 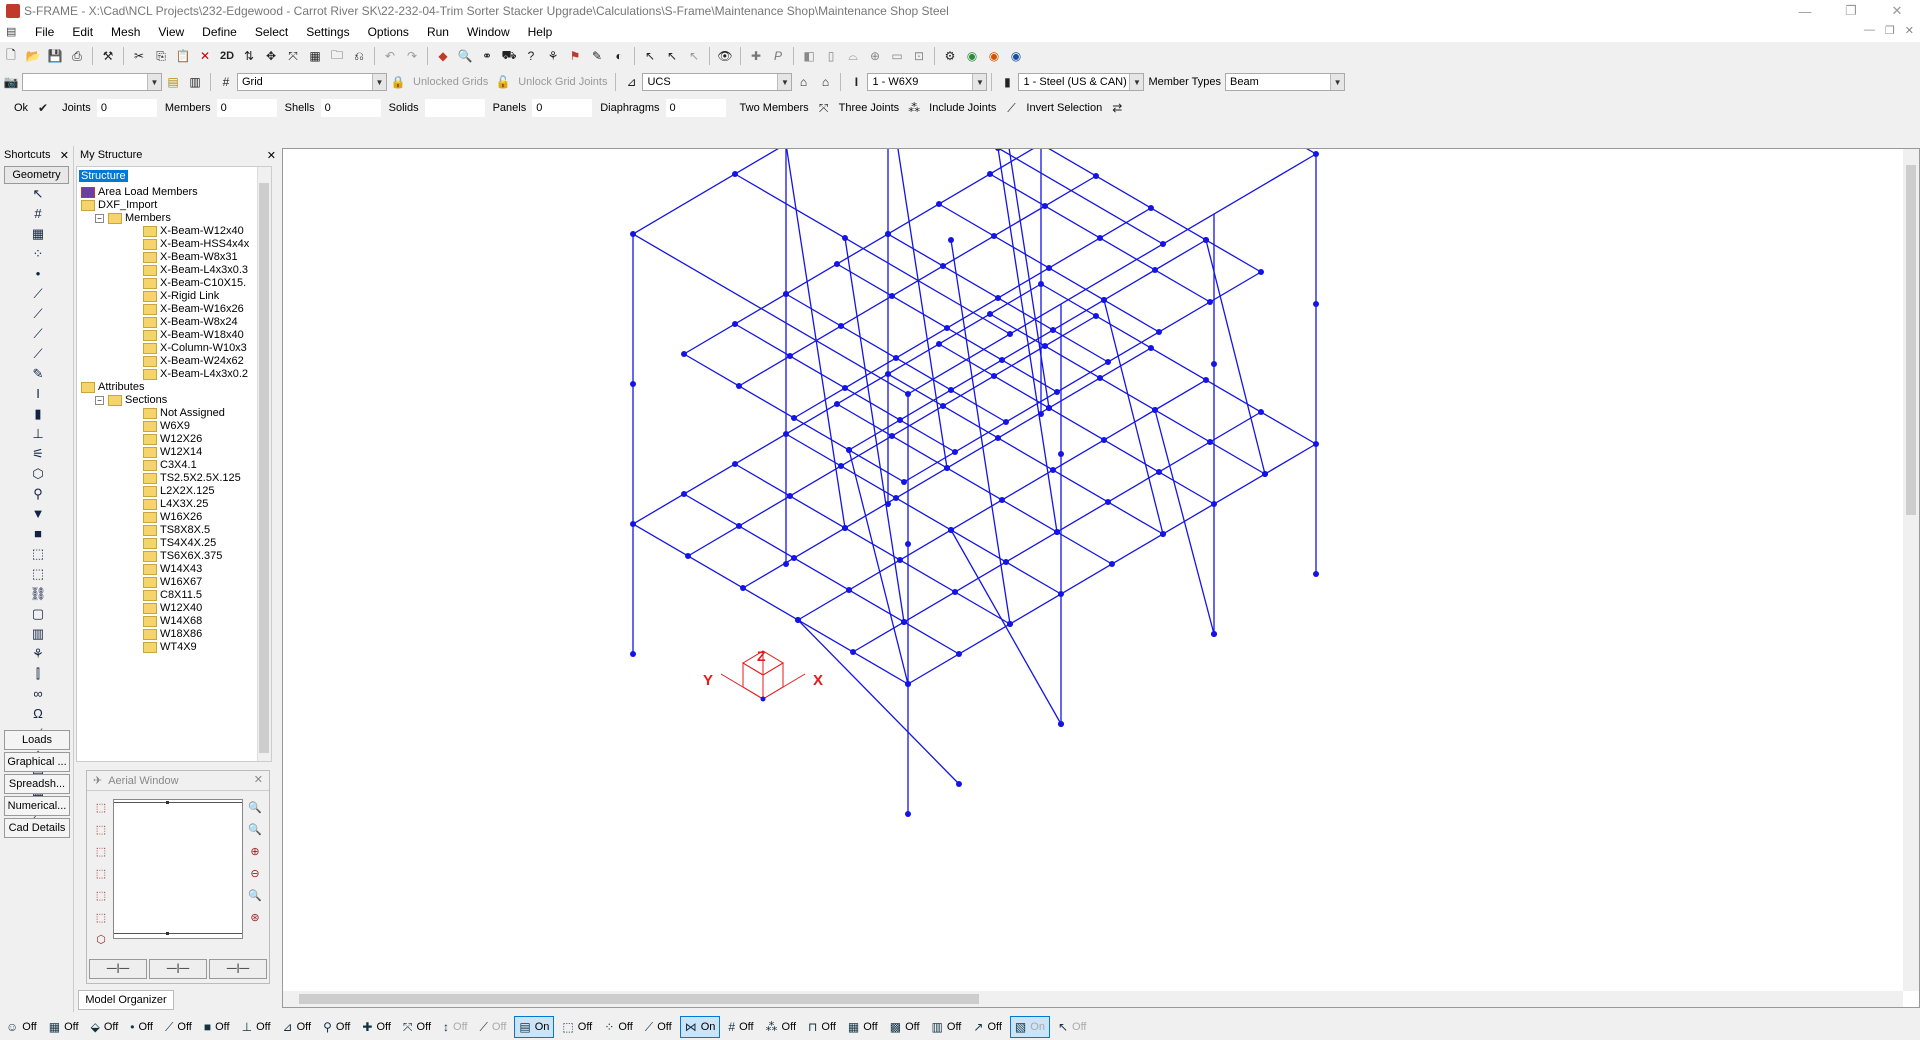 I want to click on status-toggle: ⬙ Off, so click(x=105, y=1027).